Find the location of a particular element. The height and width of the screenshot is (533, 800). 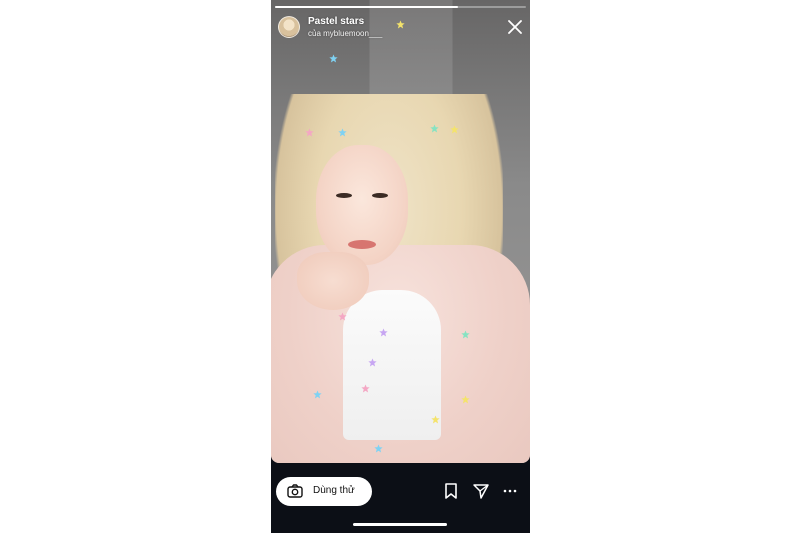

avatar is located at coordinates (289, 27).